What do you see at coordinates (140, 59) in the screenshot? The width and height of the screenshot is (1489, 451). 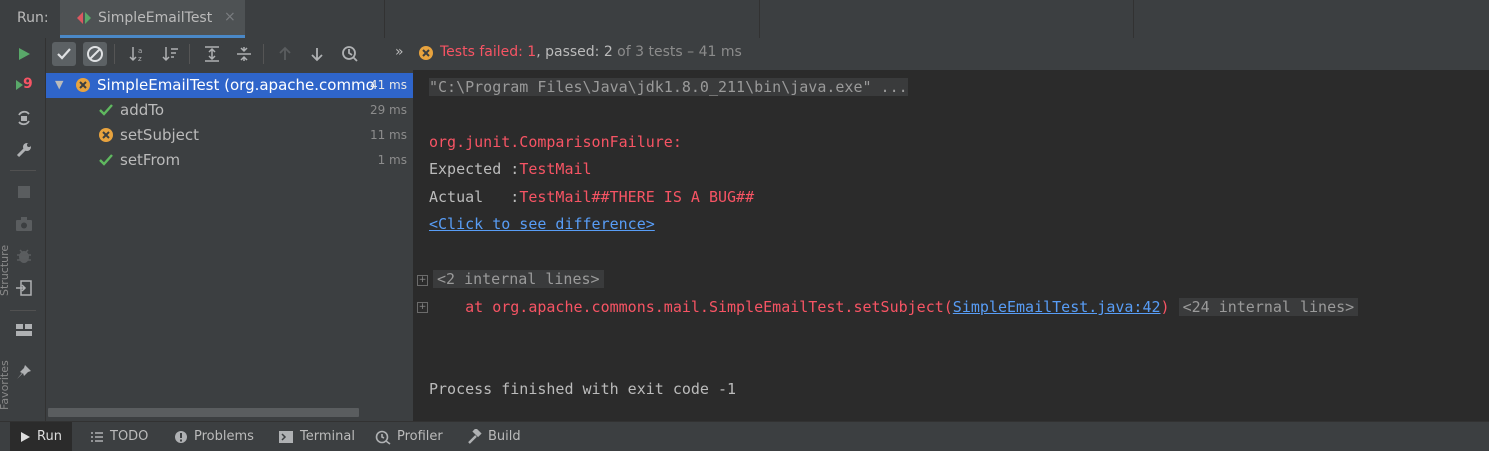 I see `svg-text: z` at bounding box center [140, 59].